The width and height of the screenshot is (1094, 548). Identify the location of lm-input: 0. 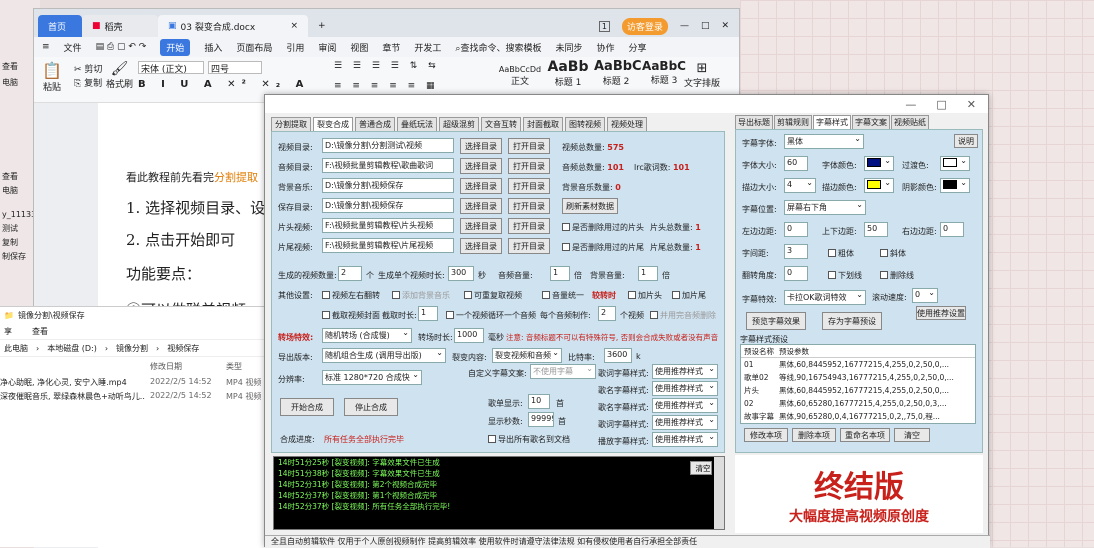
(796, 229).